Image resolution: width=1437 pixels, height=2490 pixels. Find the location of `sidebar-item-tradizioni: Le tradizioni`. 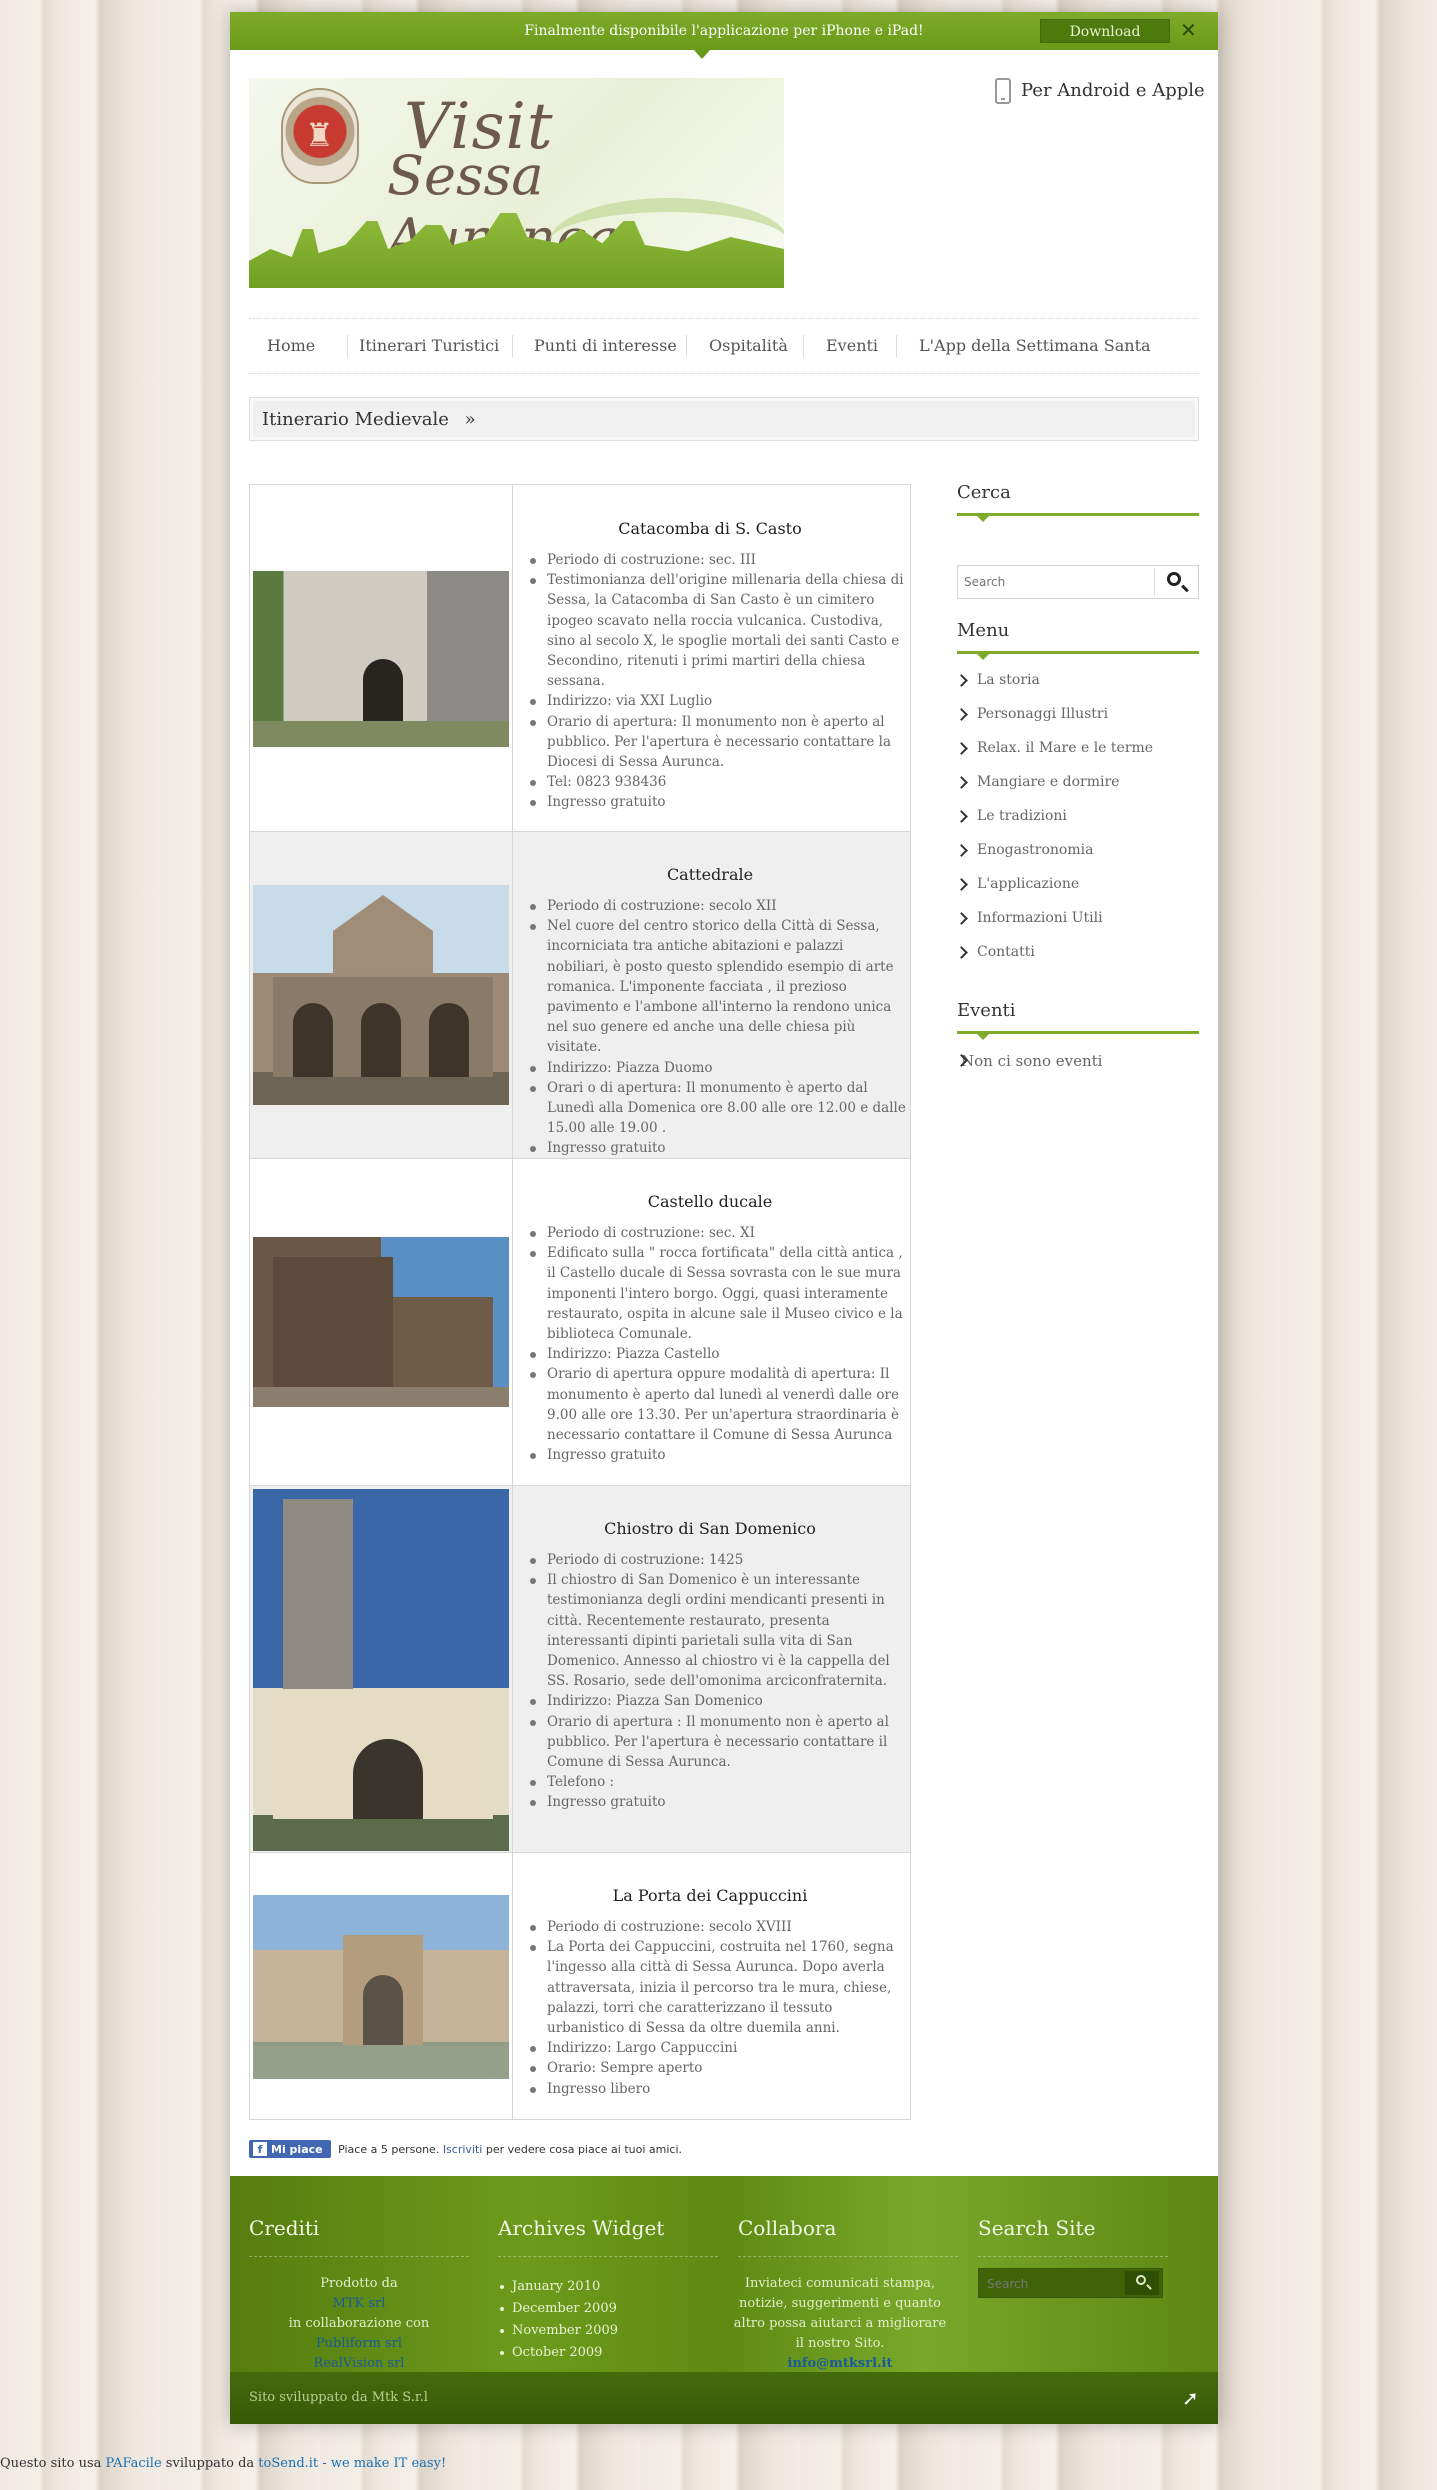

sidebar-item-tradizioni: Le tradizioni is located at coordinates (1012, 816).